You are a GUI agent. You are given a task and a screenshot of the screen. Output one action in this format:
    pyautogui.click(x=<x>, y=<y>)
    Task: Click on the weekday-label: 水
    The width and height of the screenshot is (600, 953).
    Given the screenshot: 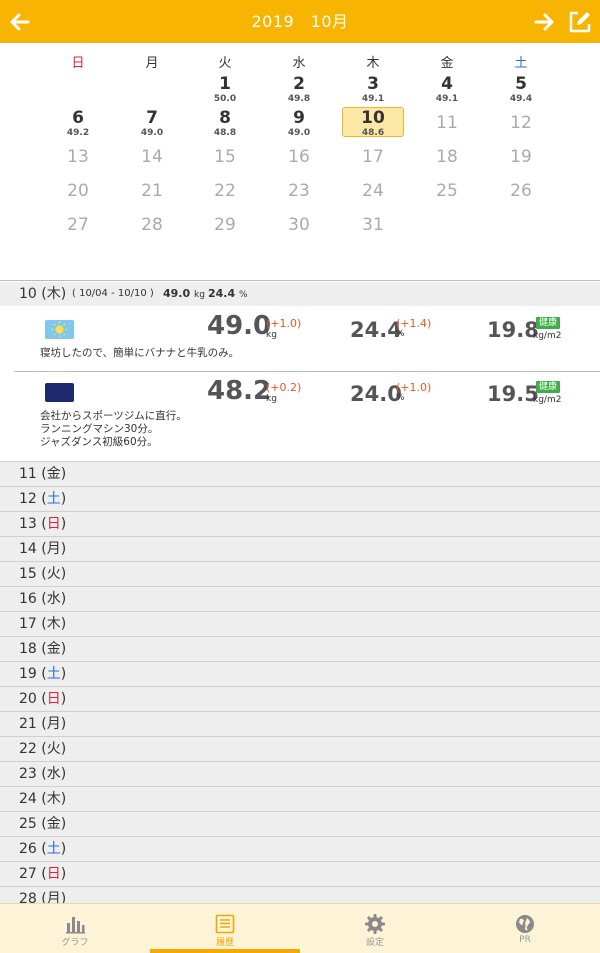 What is the action you would take?
    pyautogui.click(x=299, y=63)
    